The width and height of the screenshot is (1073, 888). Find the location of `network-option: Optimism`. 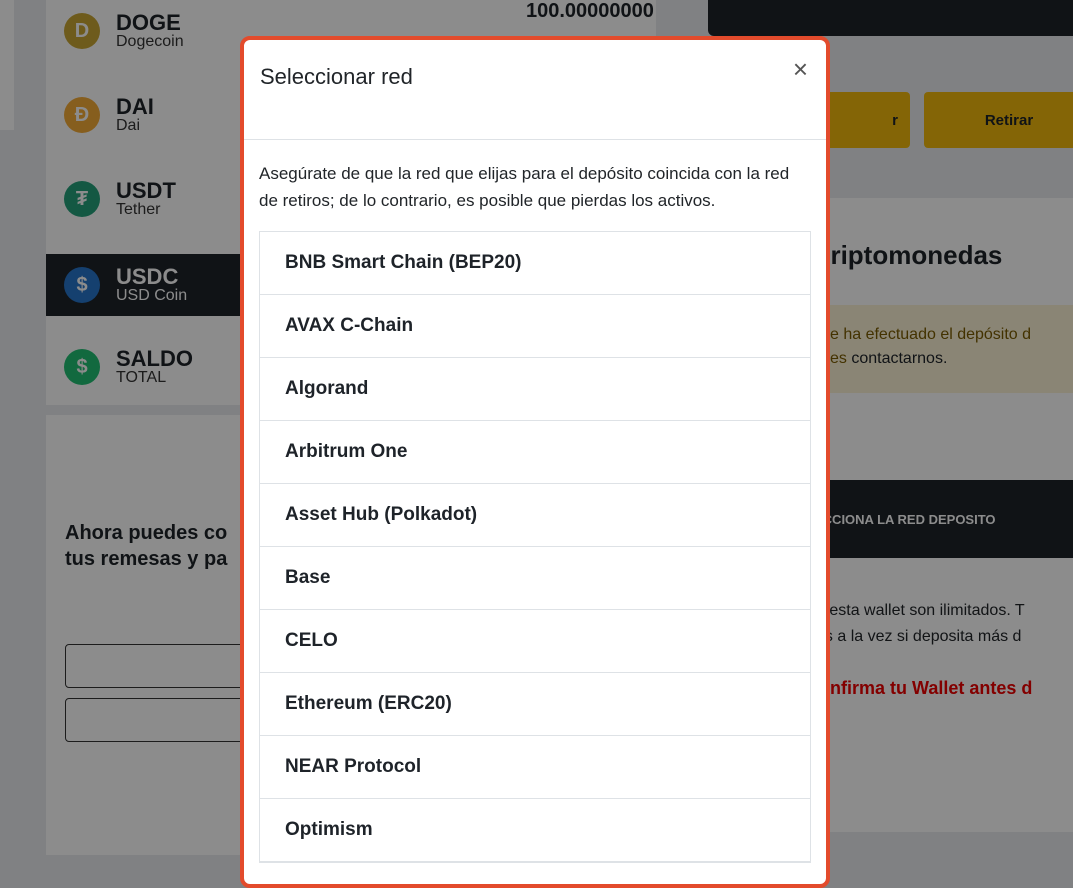

network-option: Optimism is located at coordinates (535, 831).